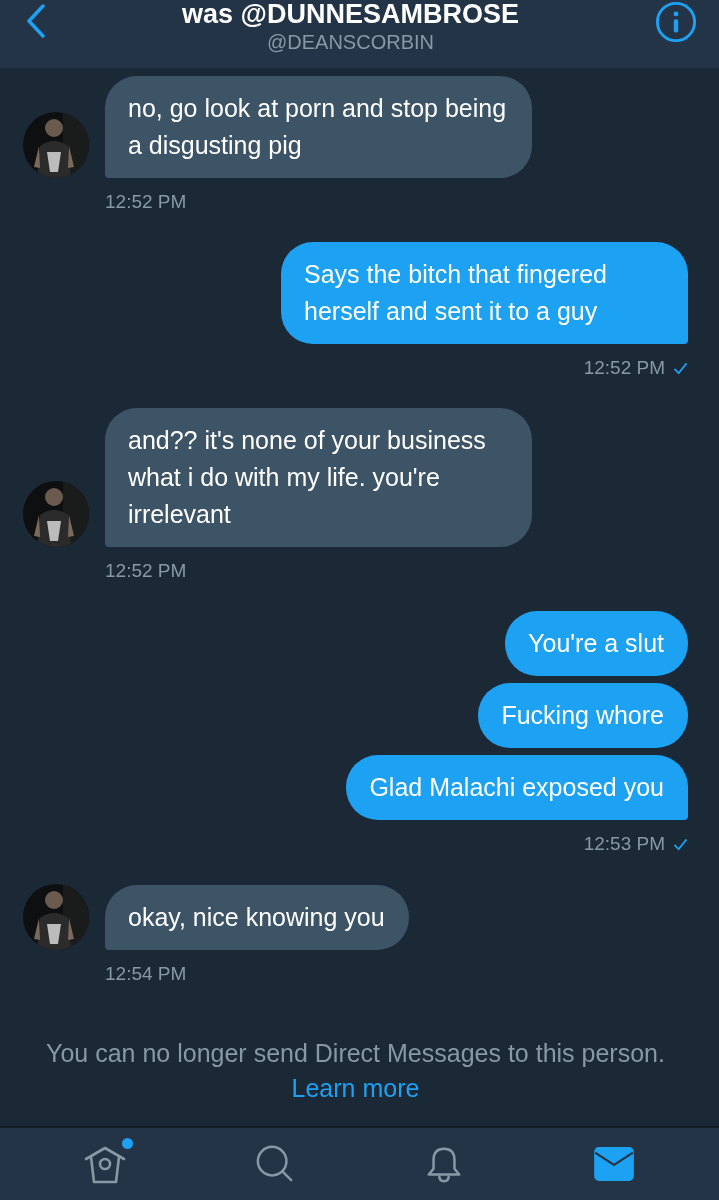  I want to click on learn-more-link: Learn more, so click(355, 1088).